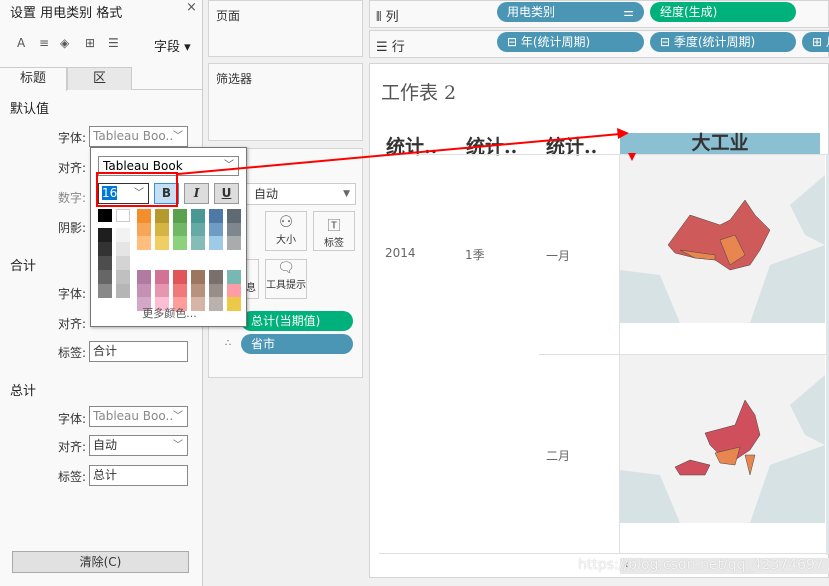  I want to click on dropdown-arrow-icon: ▼, so click(346, 194).